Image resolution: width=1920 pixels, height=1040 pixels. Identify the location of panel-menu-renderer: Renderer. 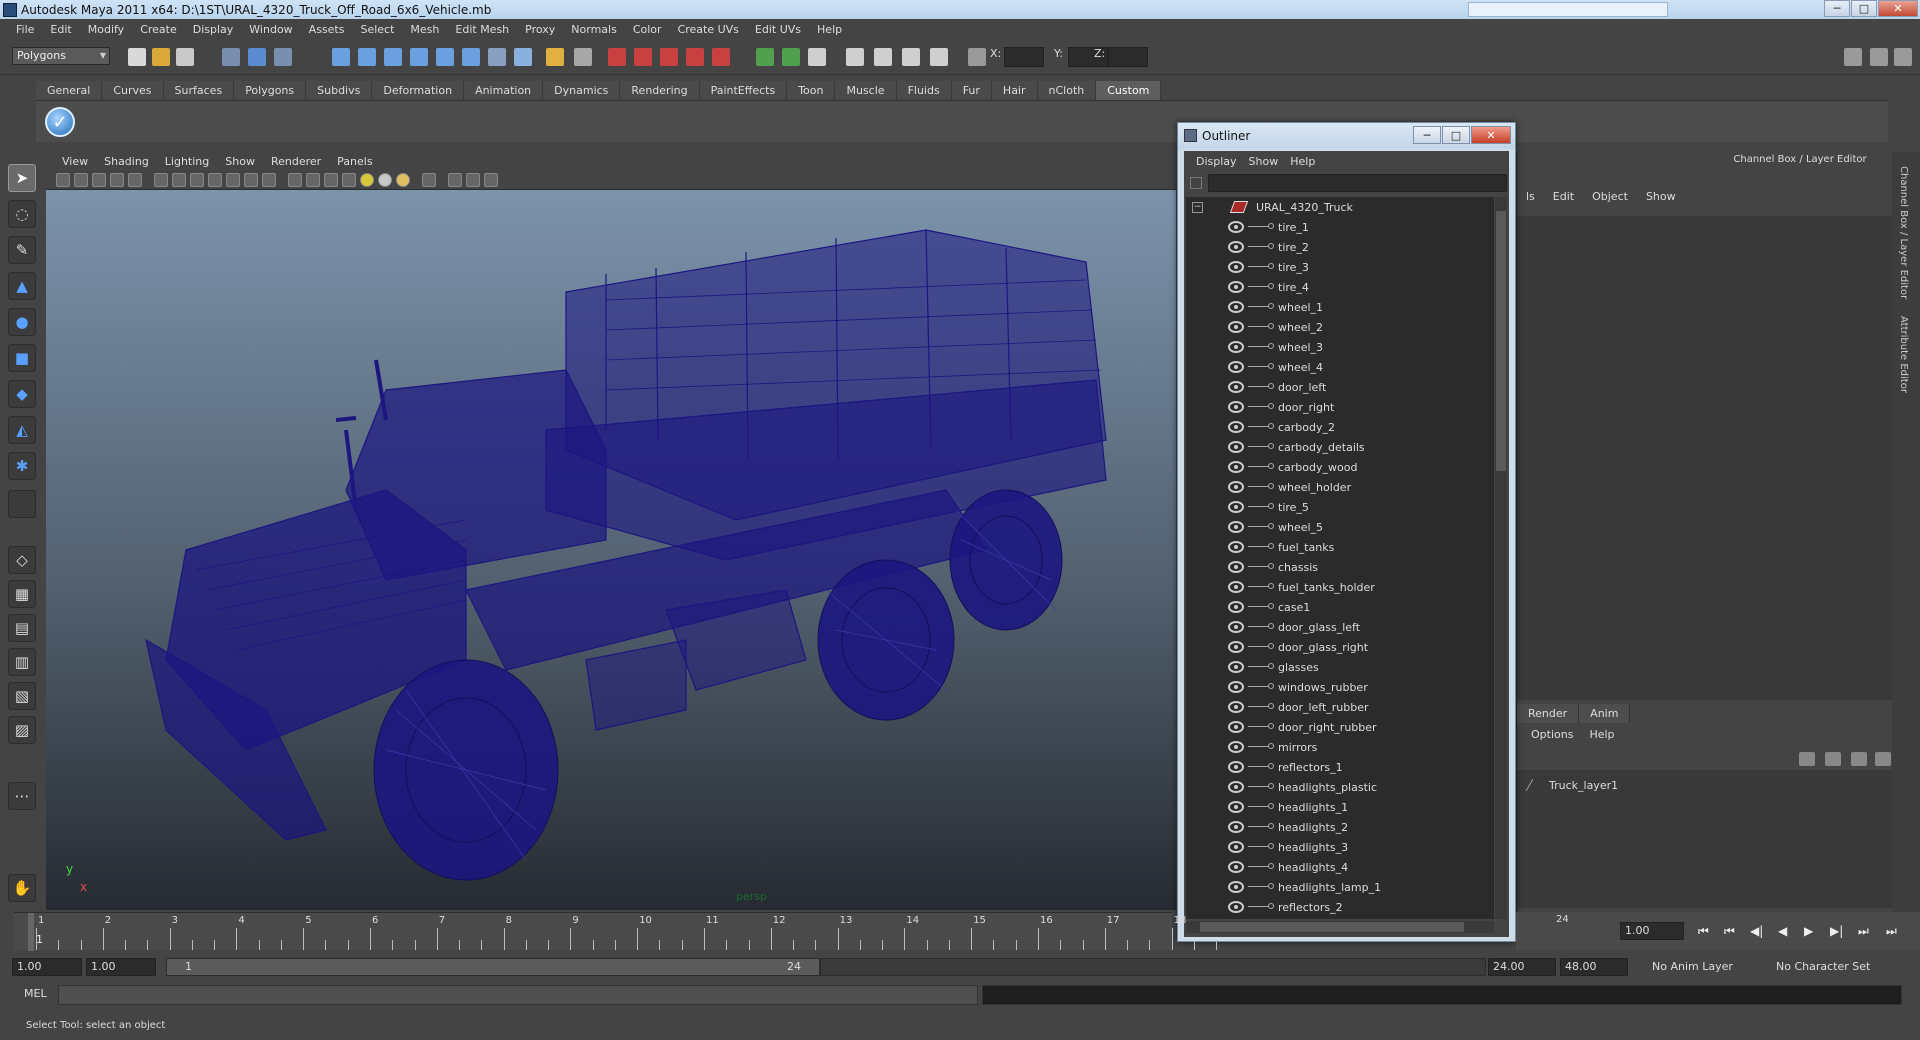
(296, 161).